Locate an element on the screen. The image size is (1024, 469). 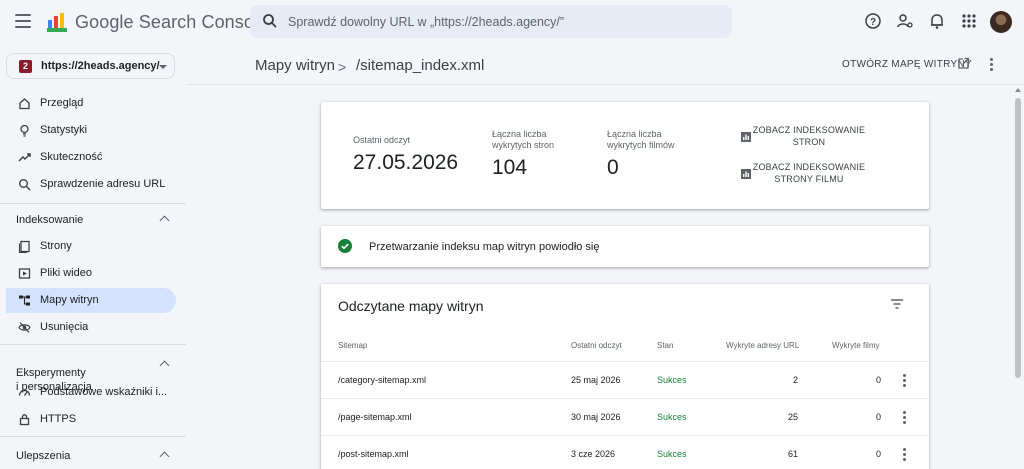
scrollbar-thumb is located at coordinates (1018, 238).